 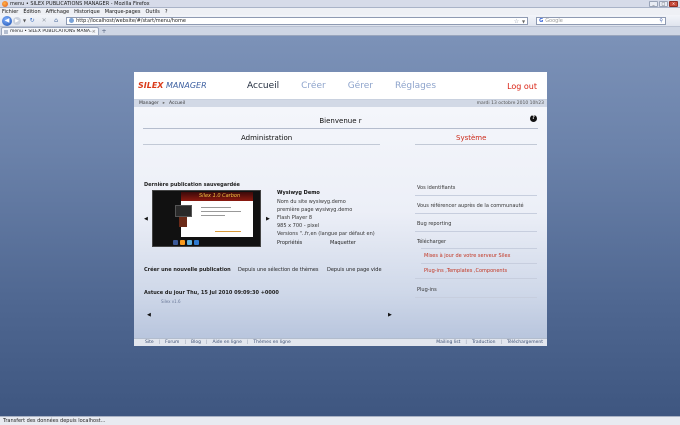 I want to click on mockup-link: Maquetter, so click(x=343, y=243).